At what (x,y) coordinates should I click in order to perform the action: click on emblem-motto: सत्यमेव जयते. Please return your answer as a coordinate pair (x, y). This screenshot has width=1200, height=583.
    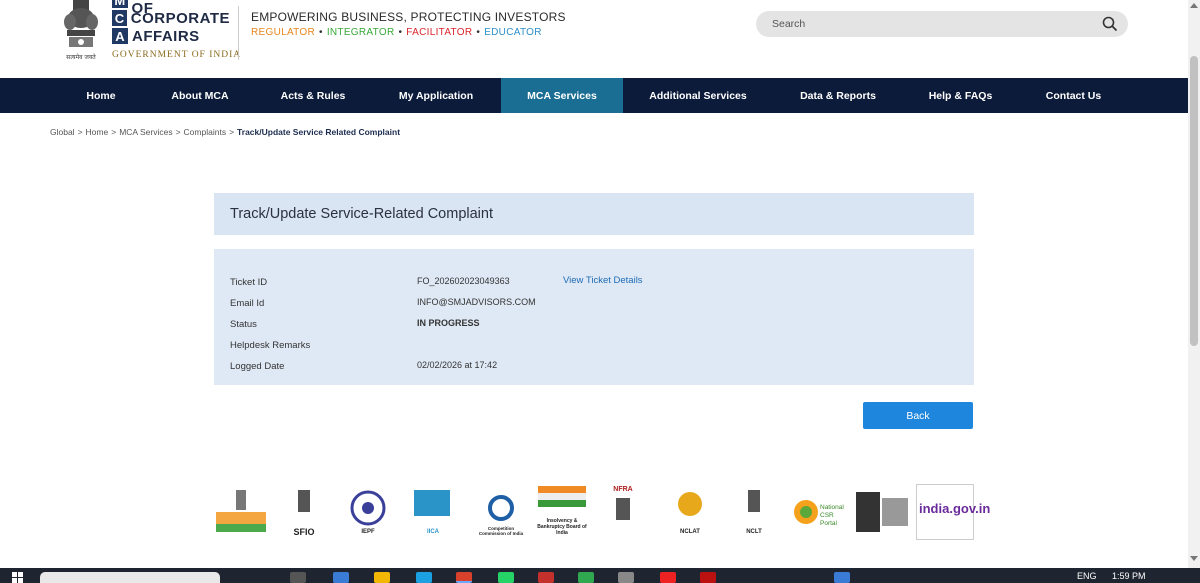
    Looking at the image, I should click on (81, 57).